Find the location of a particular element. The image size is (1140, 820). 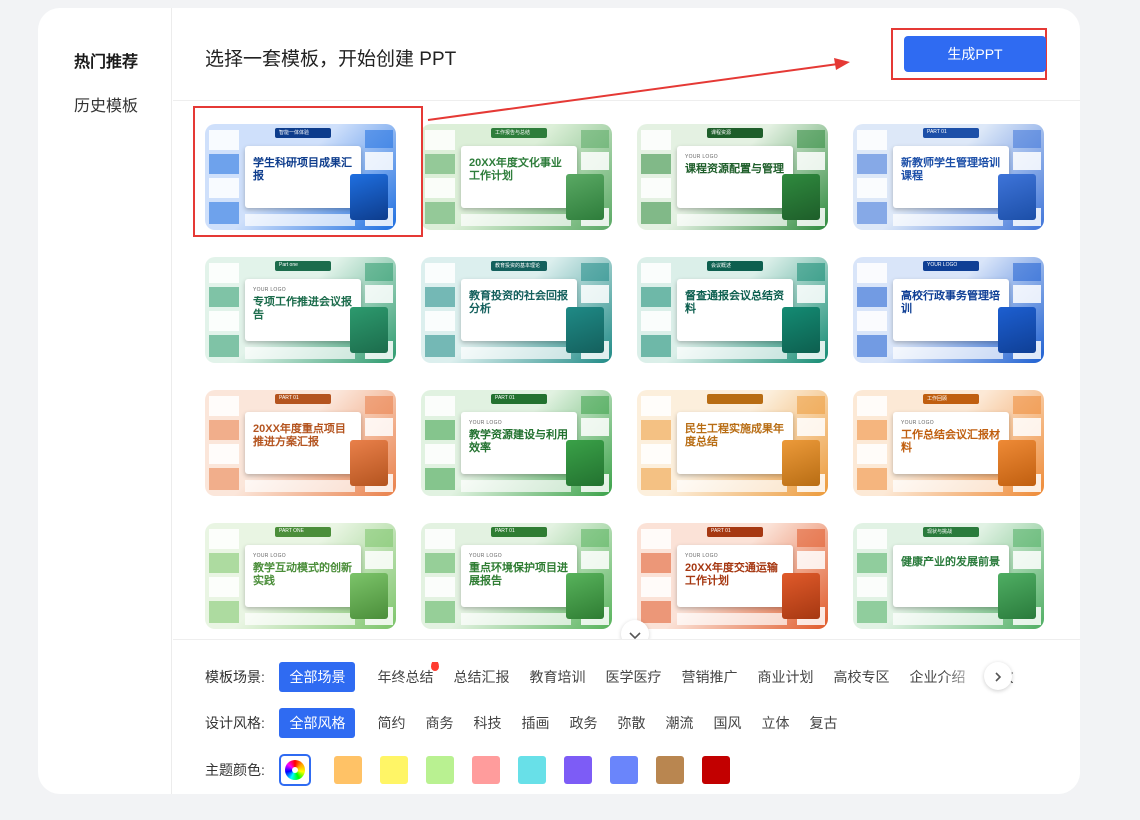

scene-option: 全部场景 is located at coordinates (317, 677).